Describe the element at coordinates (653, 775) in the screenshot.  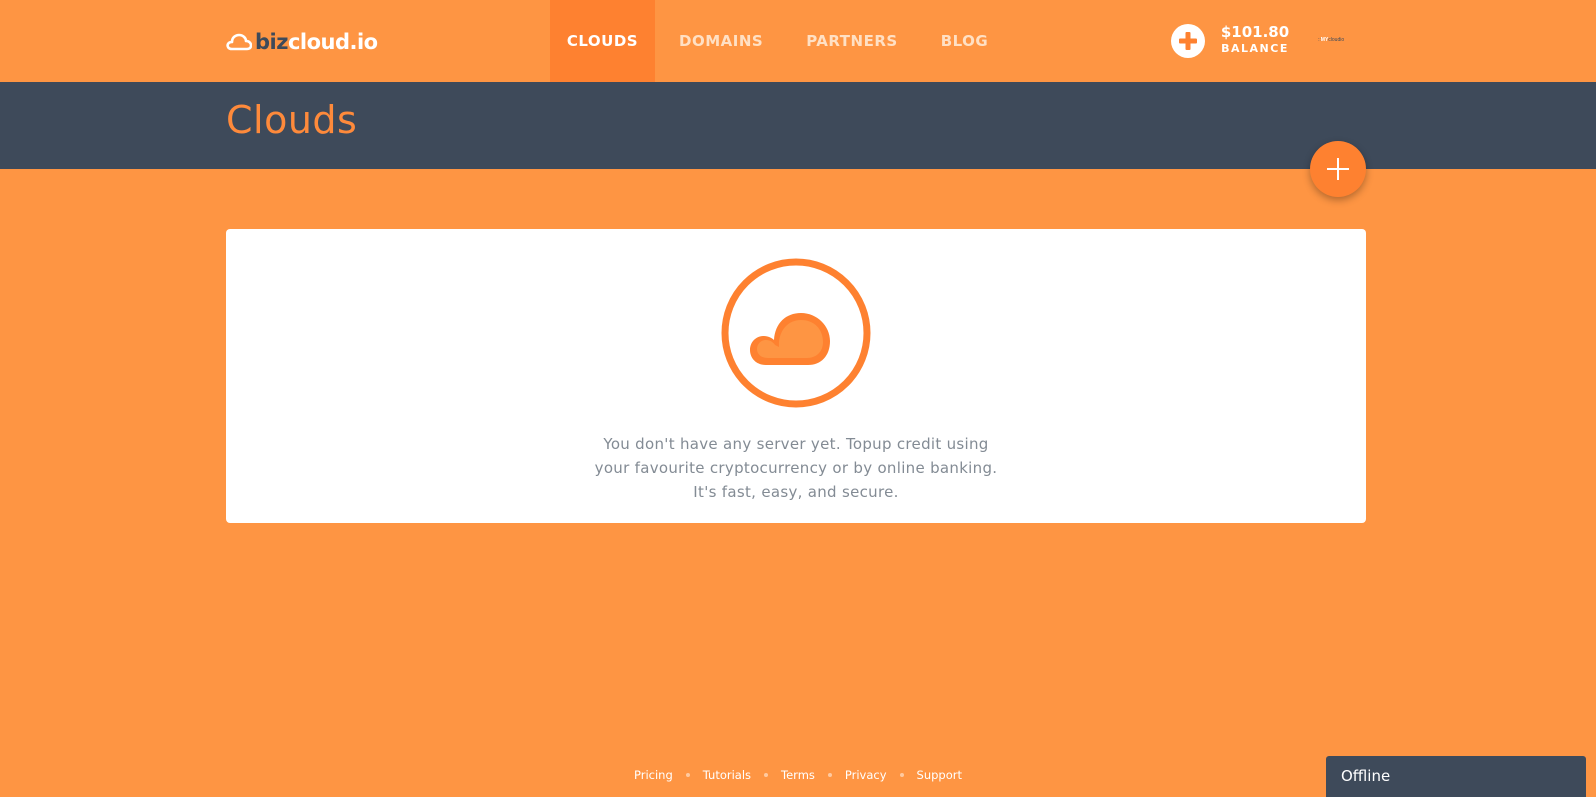
I see `footer-link-pricing: Pricing` at that location.